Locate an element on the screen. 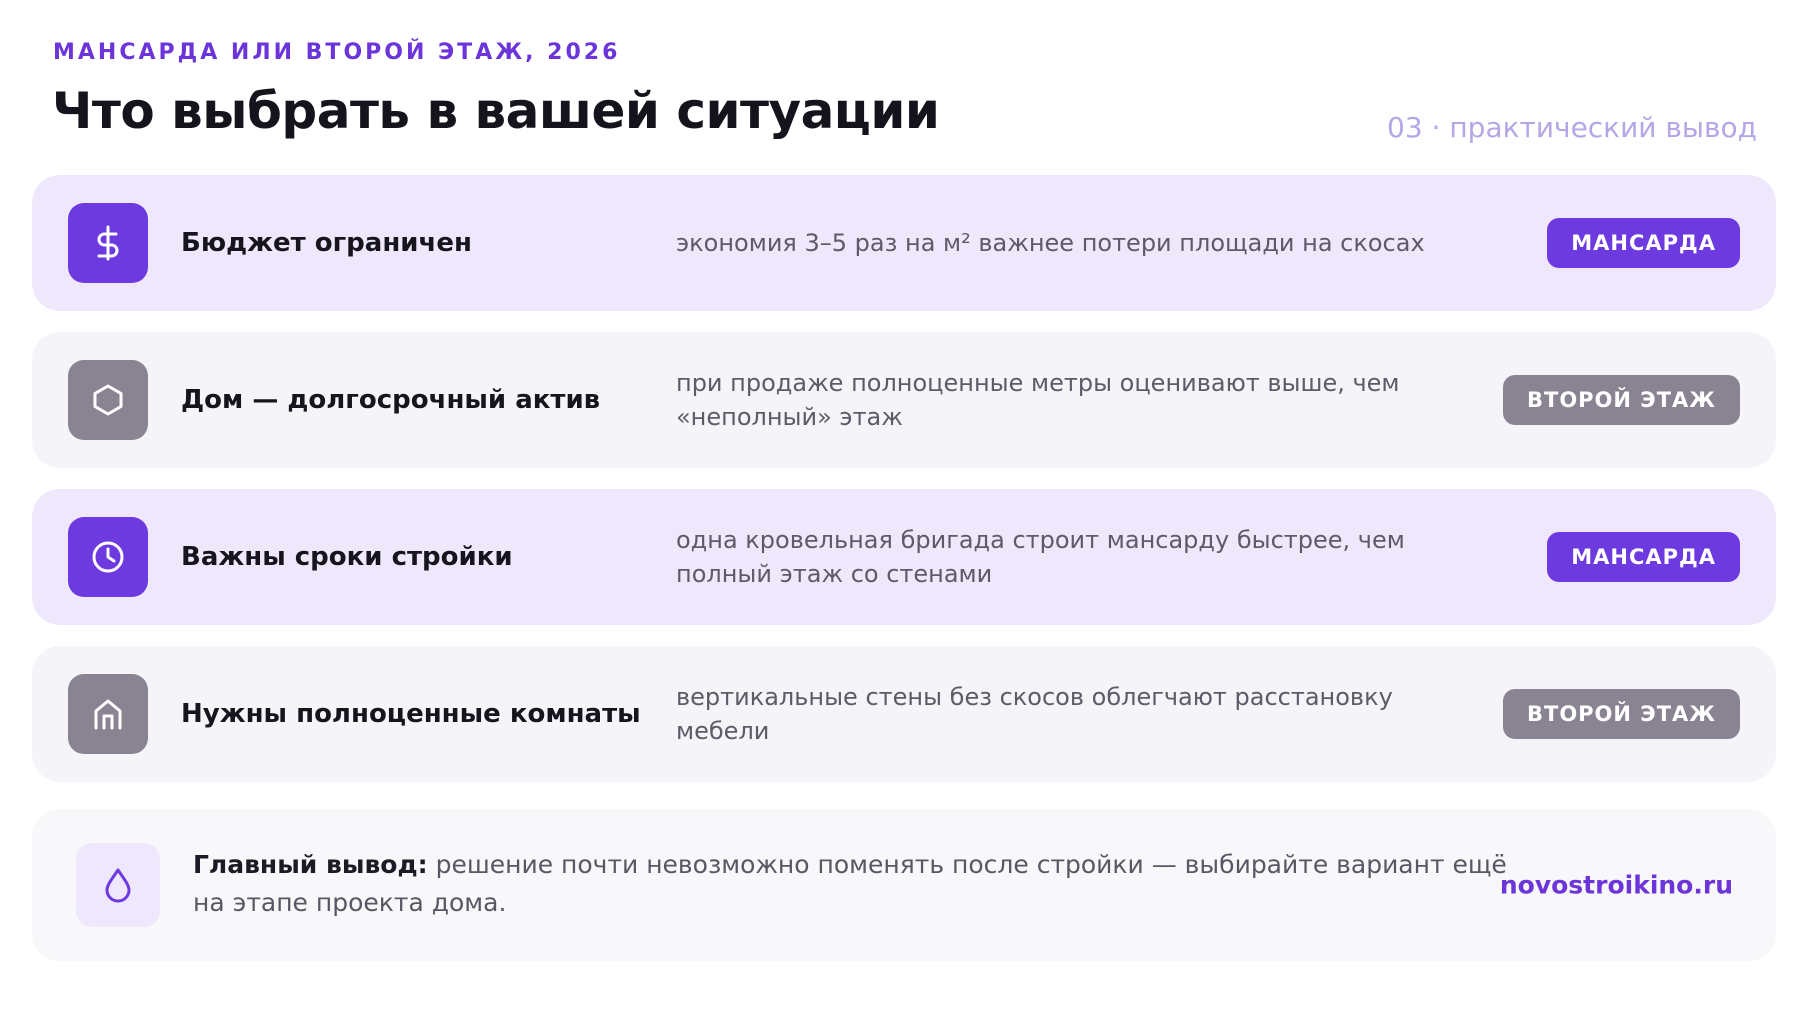 This screenshot has height=1020, width=1800. option-title: Дом — долгосрочный актив is located at coordinates (391, 400).